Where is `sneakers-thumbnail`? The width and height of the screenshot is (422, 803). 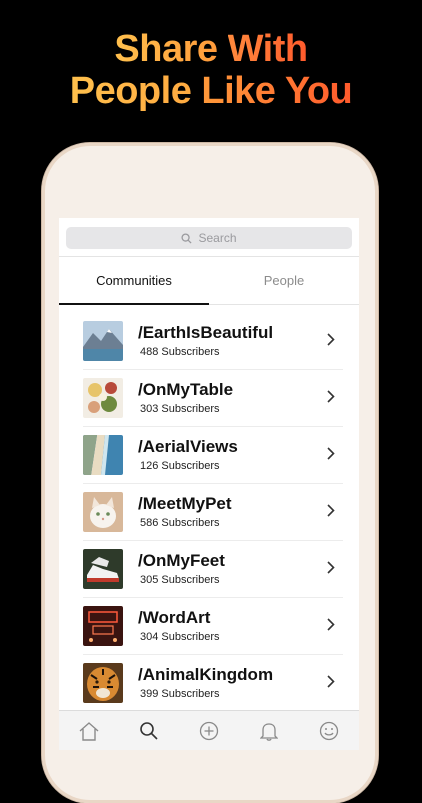 sneakers-thumbnail is located at coordinates (103, 569).